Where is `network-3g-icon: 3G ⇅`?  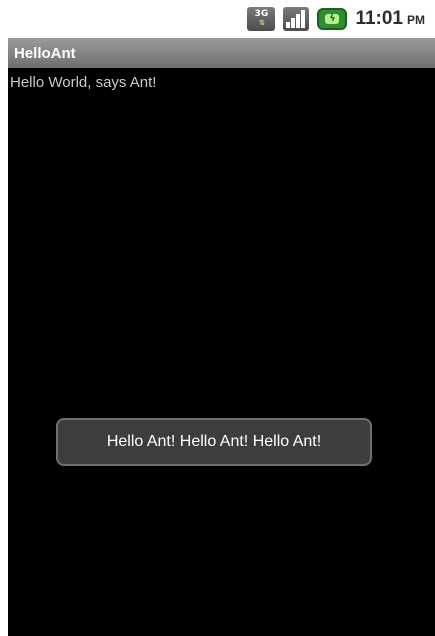
network-3g-icon: 3G ⇅ is located at coordinates (261, 19).